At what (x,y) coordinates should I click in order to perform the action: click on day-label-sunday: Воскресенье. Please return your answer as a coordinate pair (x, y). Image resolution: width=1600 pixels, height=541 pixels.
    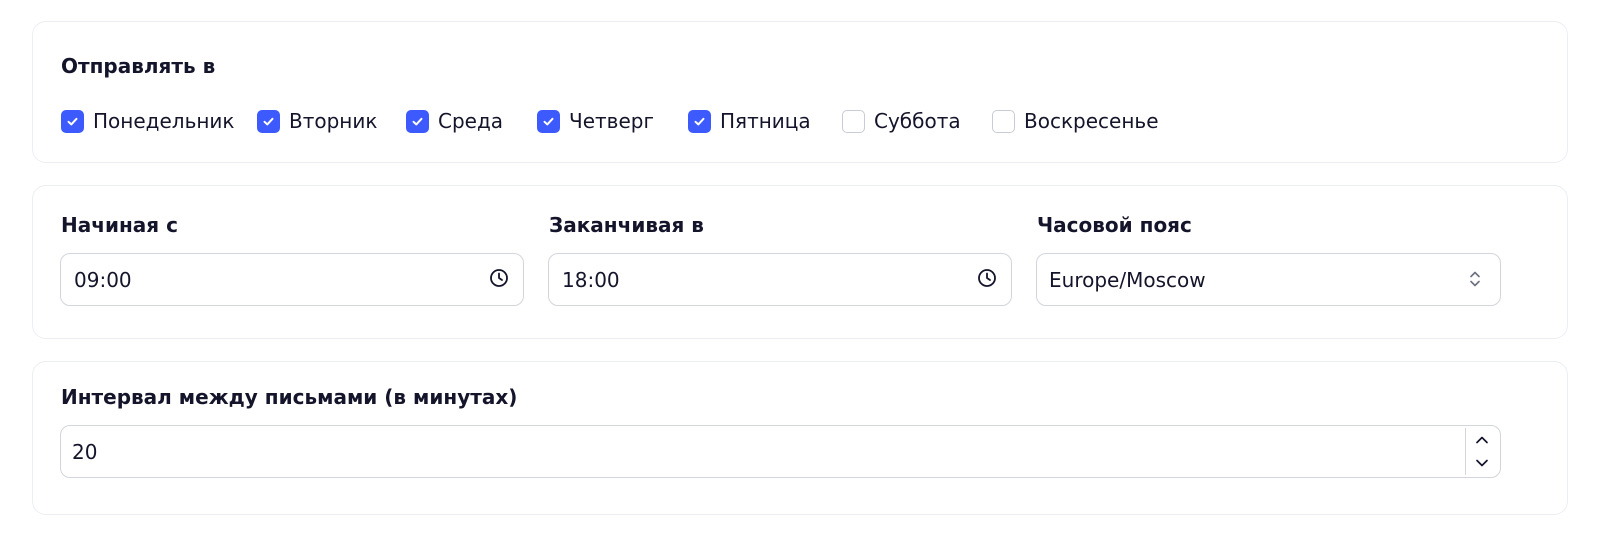
    Looking at the image, I should click on (1091, 121).